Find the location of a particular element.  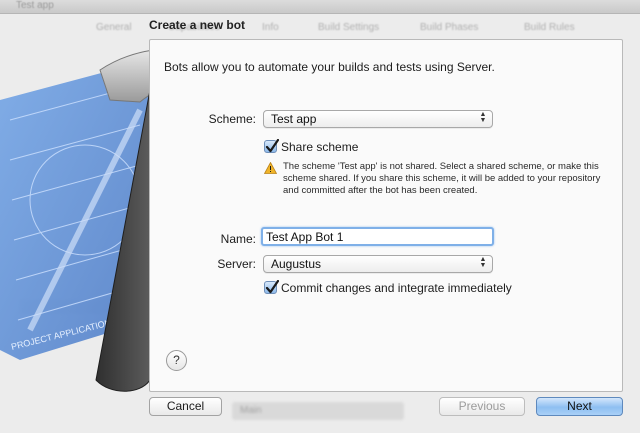

bot-name-input is located at coordinates (376, 237).